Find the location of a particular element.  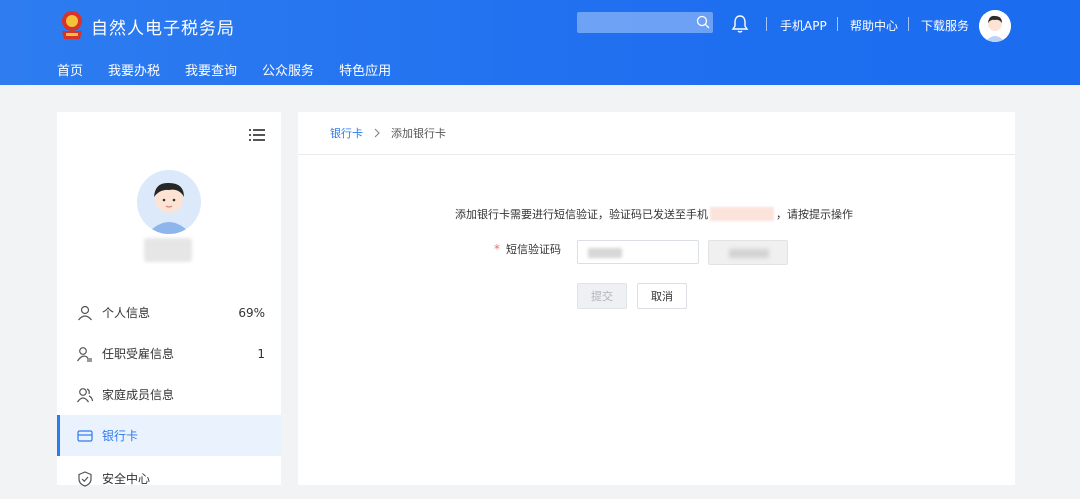

send-code-button is located at coordinates (748, 252).